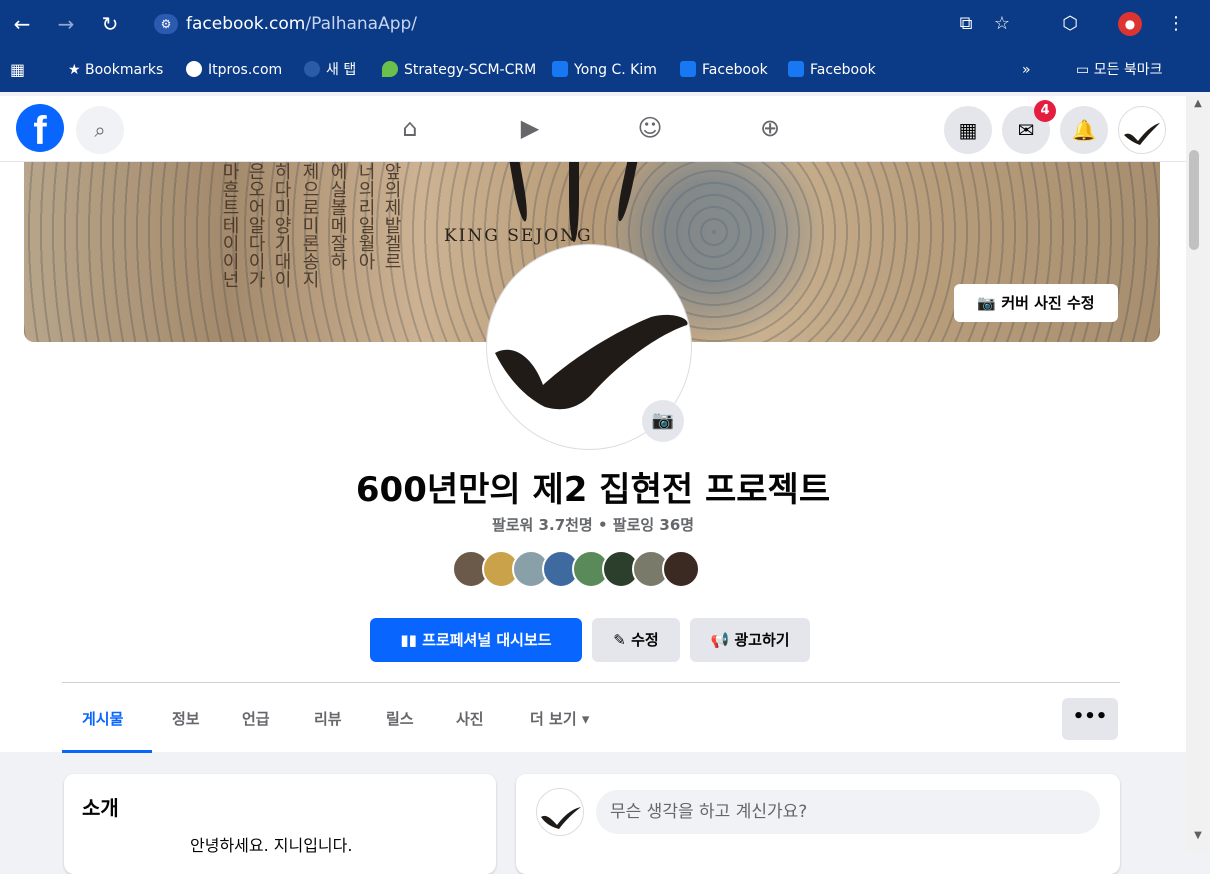 This screenshot has height=874, width=1210. I want to click on scrollbar-thumb, so click(1194, 200).